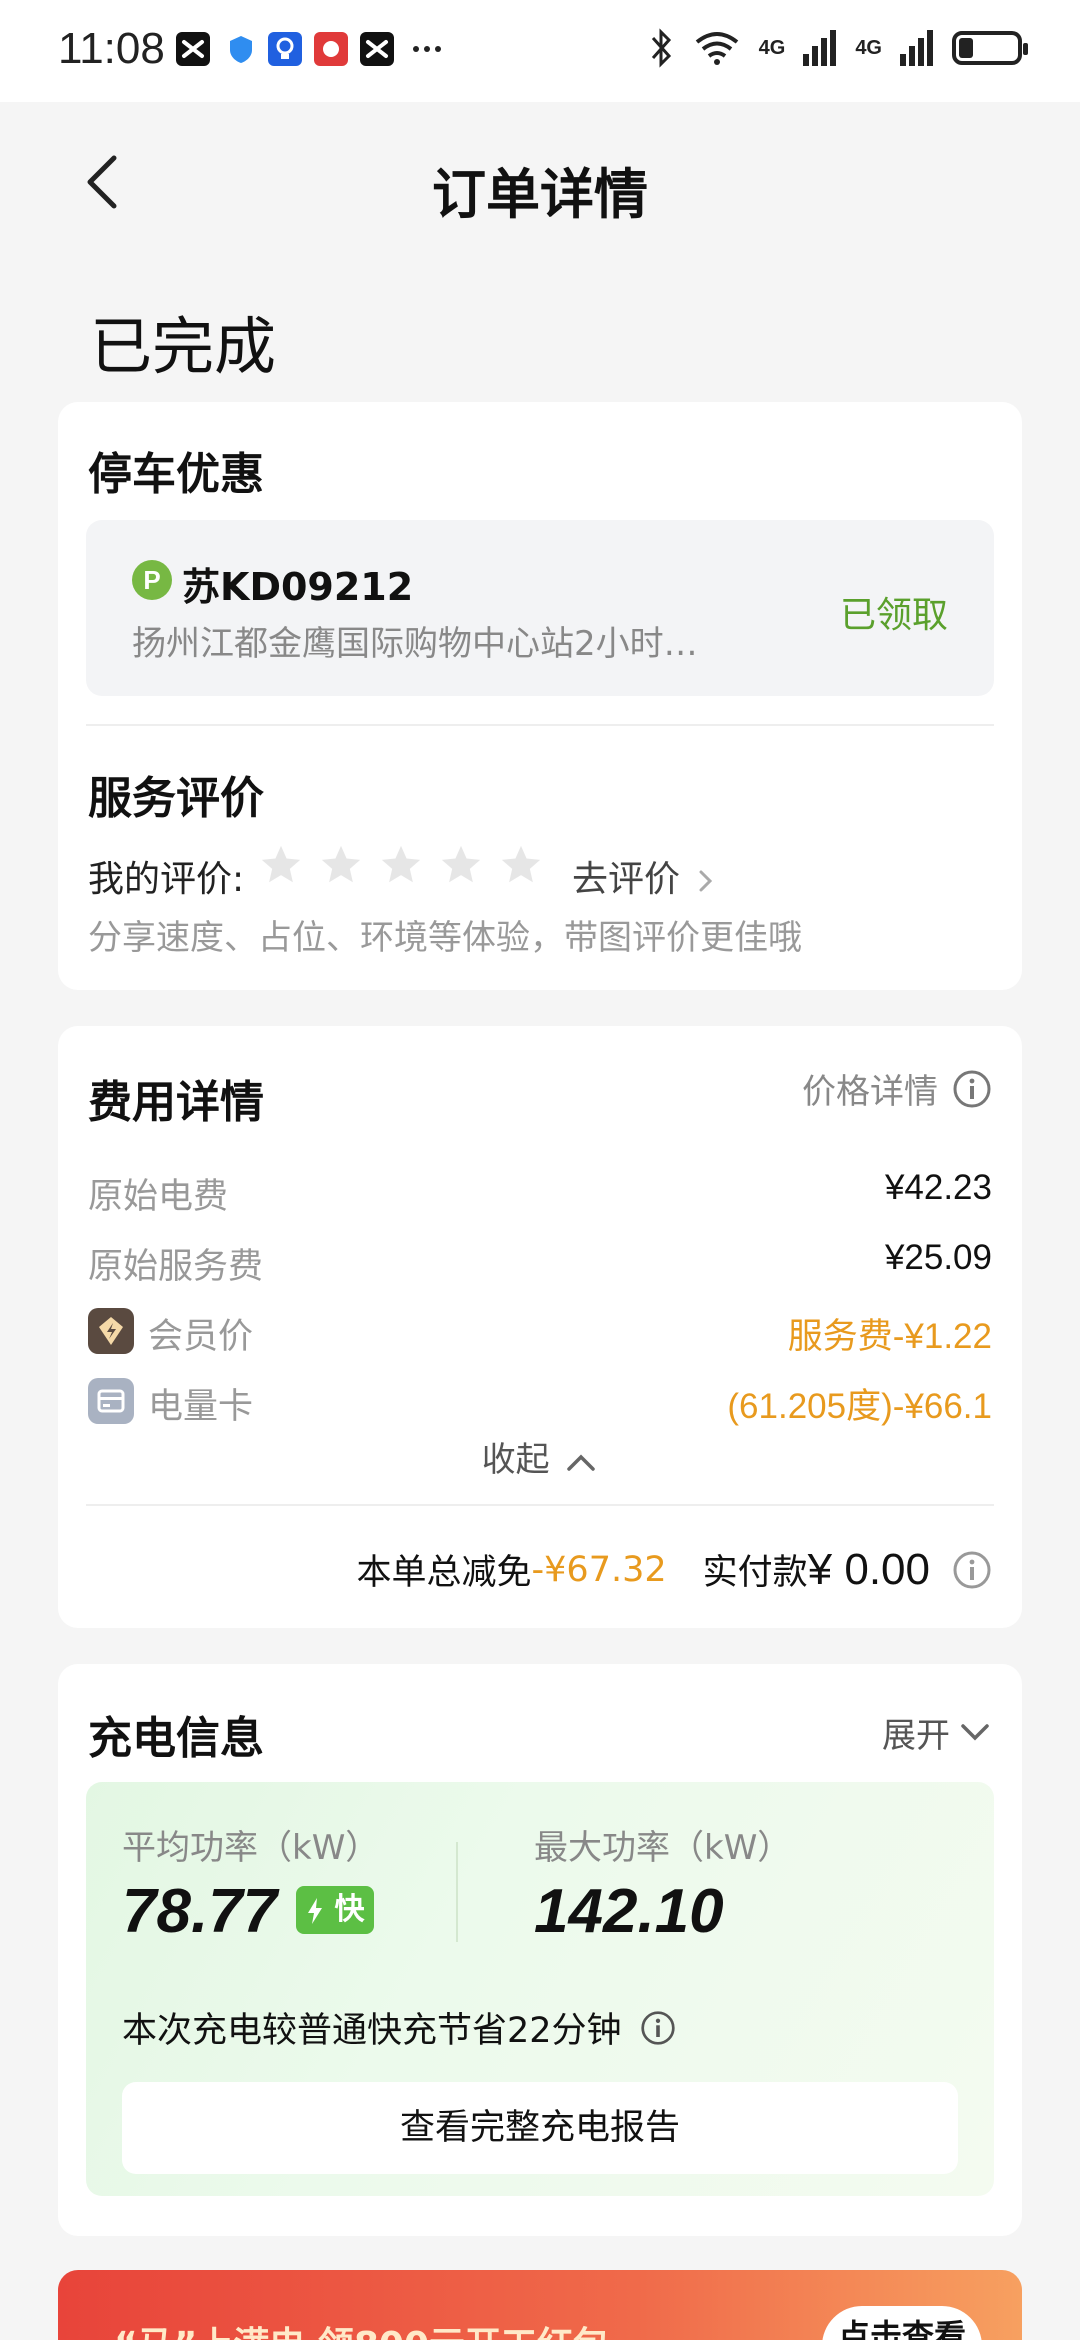 This screenshot has width=1080, height=2340. I want to click on rating-hint: 分享速度、占位、环境等体验，带图评价更佳哦, so click(445, 938).